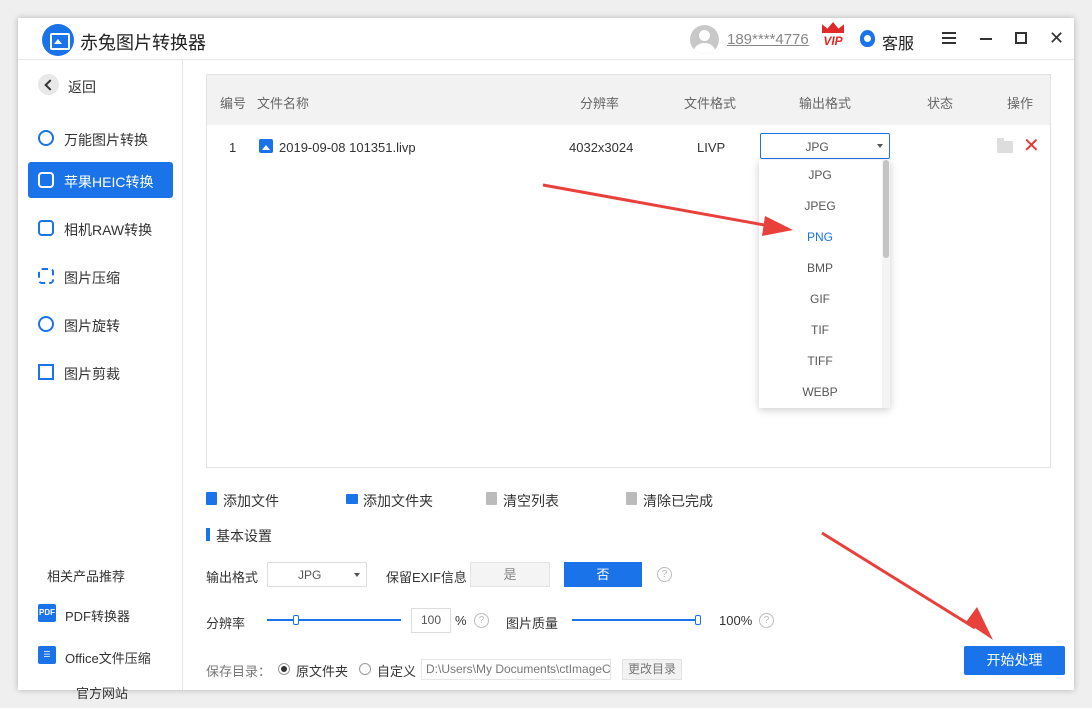 This screenshot has width=1092, height=708. What do you see at coordinates (636, 620) in the screenshot?
I see `quality-slider` at bounding box center [636, 620].